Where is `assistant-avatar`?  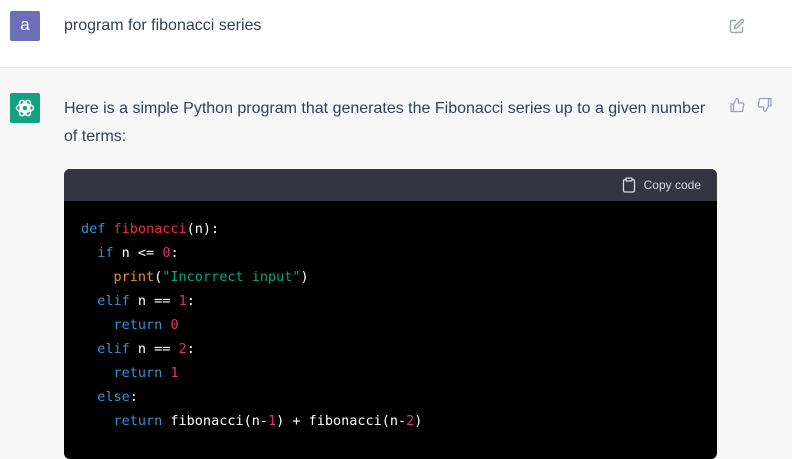
assistant-avatar is located at coordinates (25, 108).